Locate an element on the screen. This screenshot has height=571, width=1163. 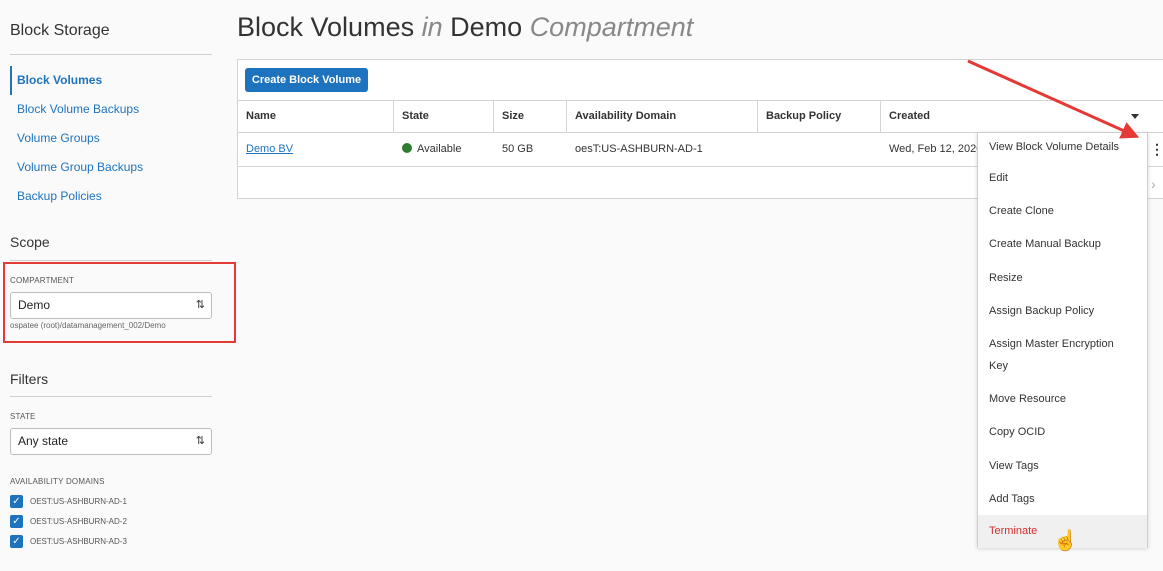
menu-item-resize: Resize is located at coordinates (1062, 278).